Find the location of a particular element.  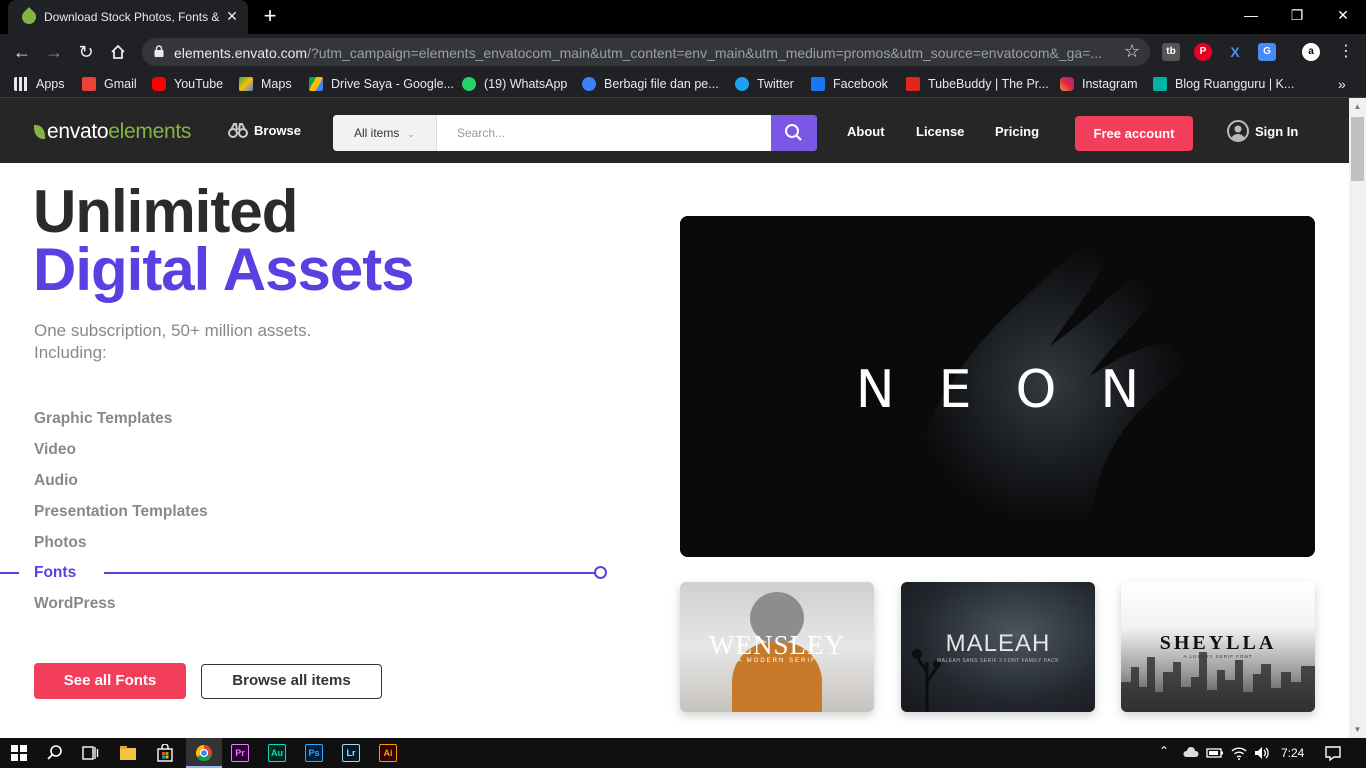

battery-icon is located at coordinates (1215, 753).